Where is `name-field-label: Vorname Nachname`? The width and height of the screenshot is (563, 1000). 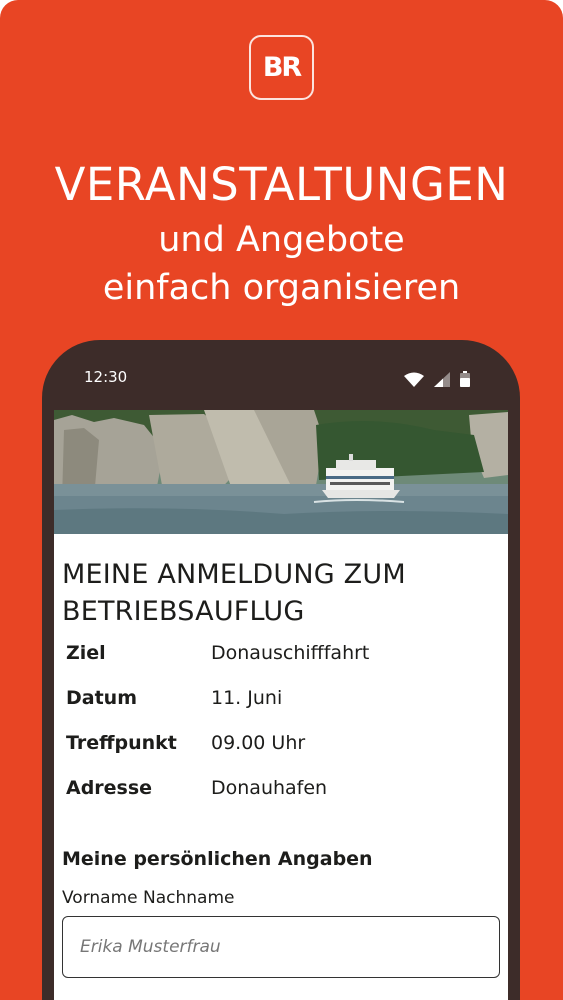 name-field-label: Vorname Nachname is located at coordinates (148, 898).